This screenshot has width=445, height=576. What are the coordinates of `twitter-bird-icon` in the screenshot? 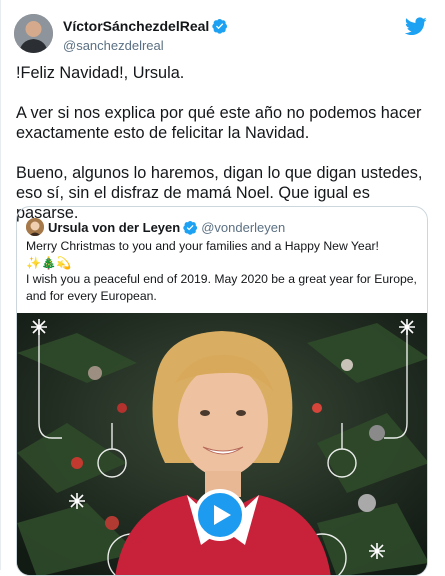 It's located at (415, 29).